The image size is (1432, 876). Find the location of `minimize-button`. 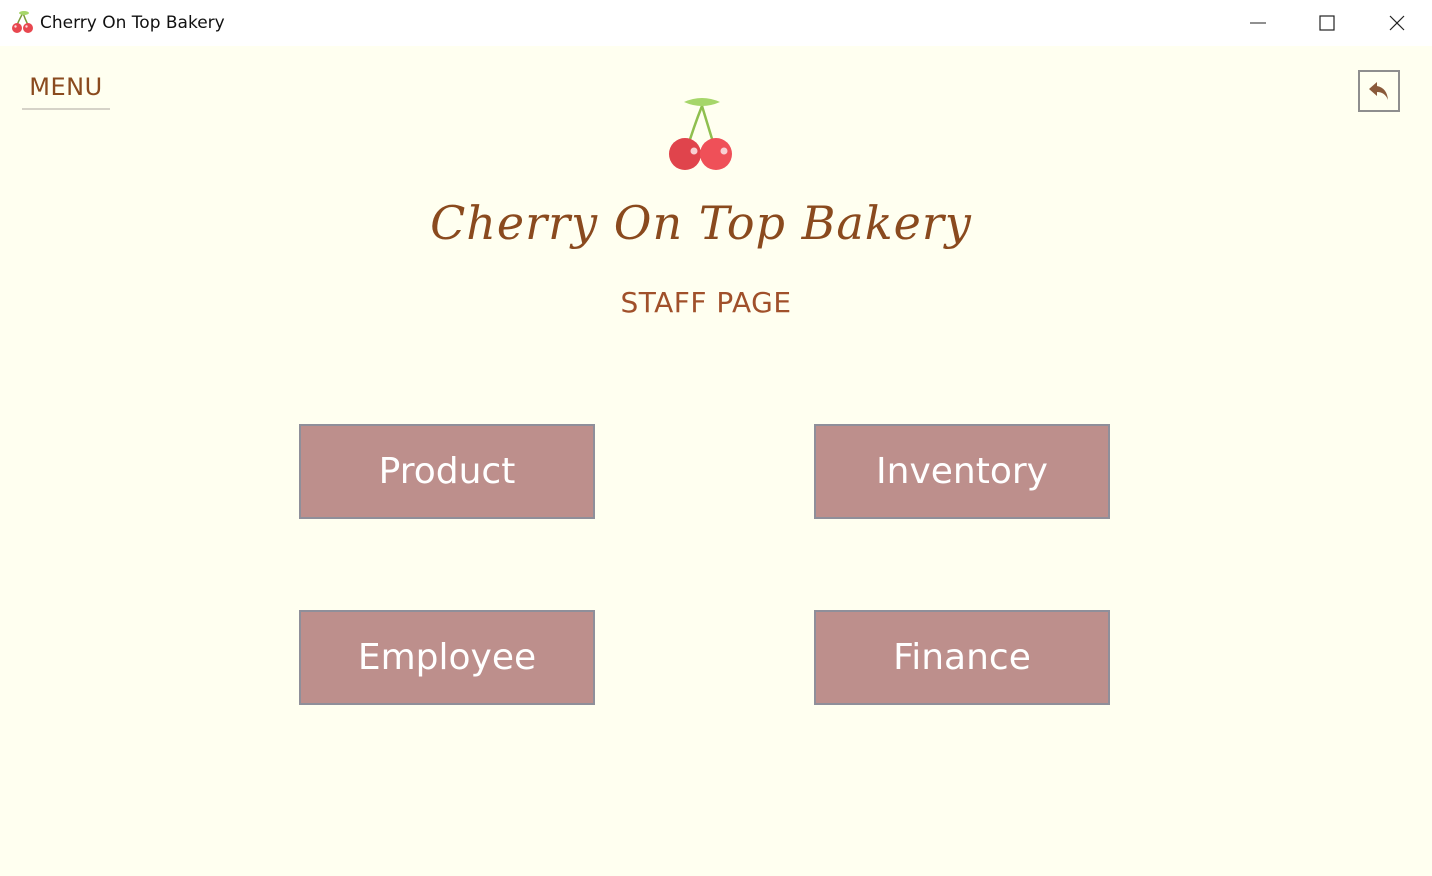

minimize-button is located at coordinates (1258, 23).